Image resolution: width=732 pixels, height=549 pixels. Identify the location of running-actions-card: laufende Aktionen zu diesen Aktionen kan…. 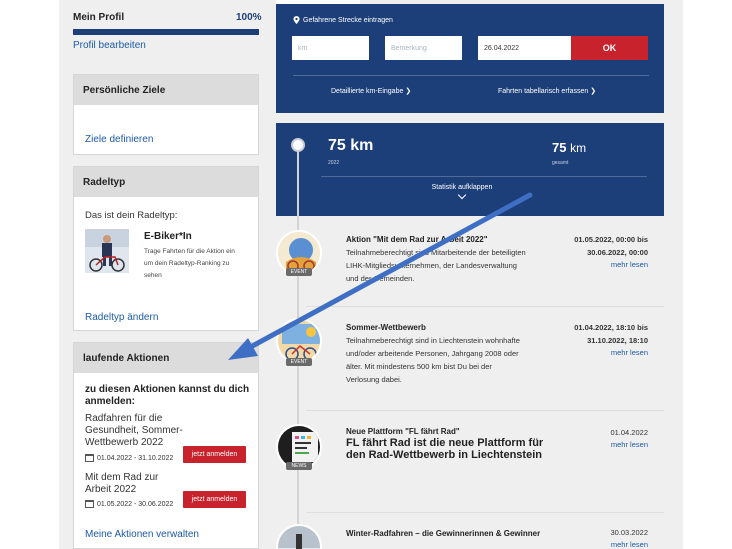
(166, 445).